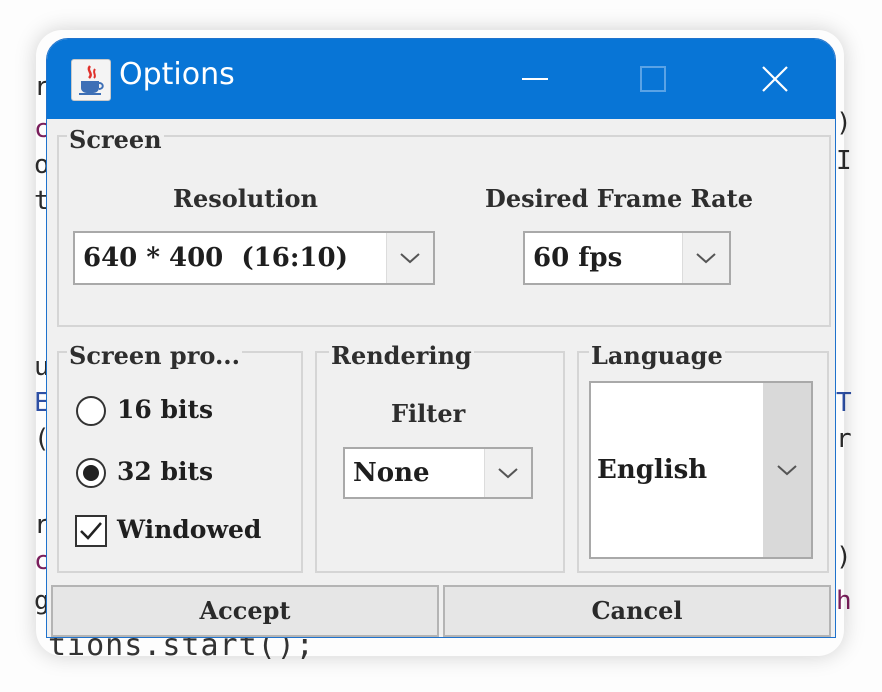  I want to click on resolution-dropdown-button, so click(409, 258).